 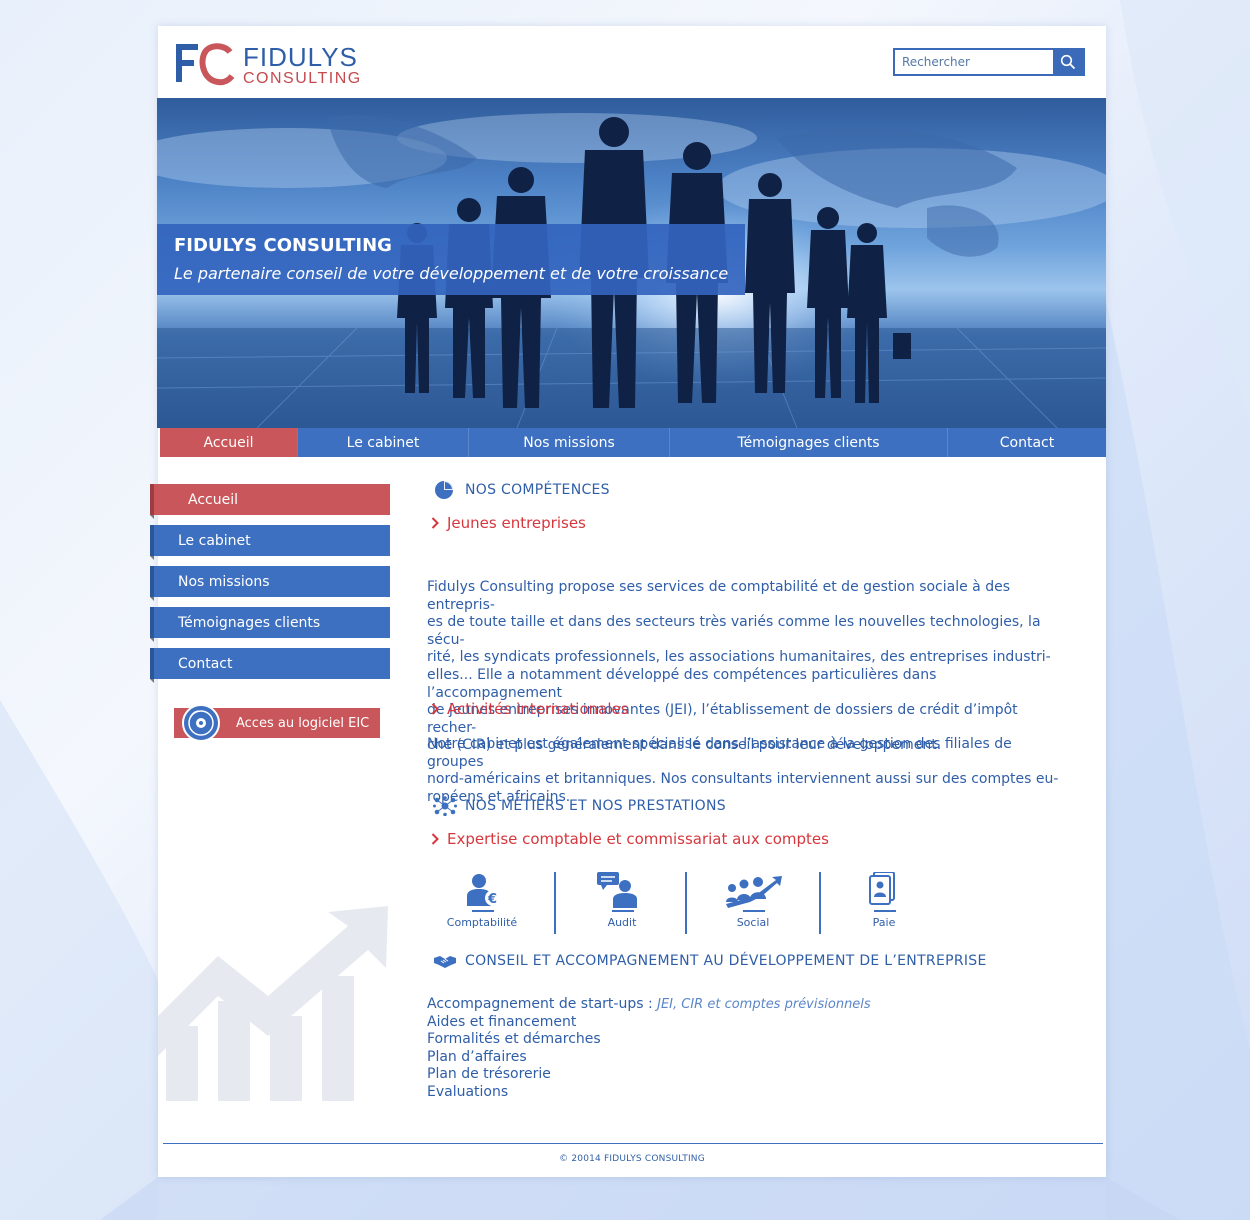 What do you see at coordinates (489, 1074) in the screenshot?
I see `list-item: Plan de trésorerie` at bounding box center [489, 1074].